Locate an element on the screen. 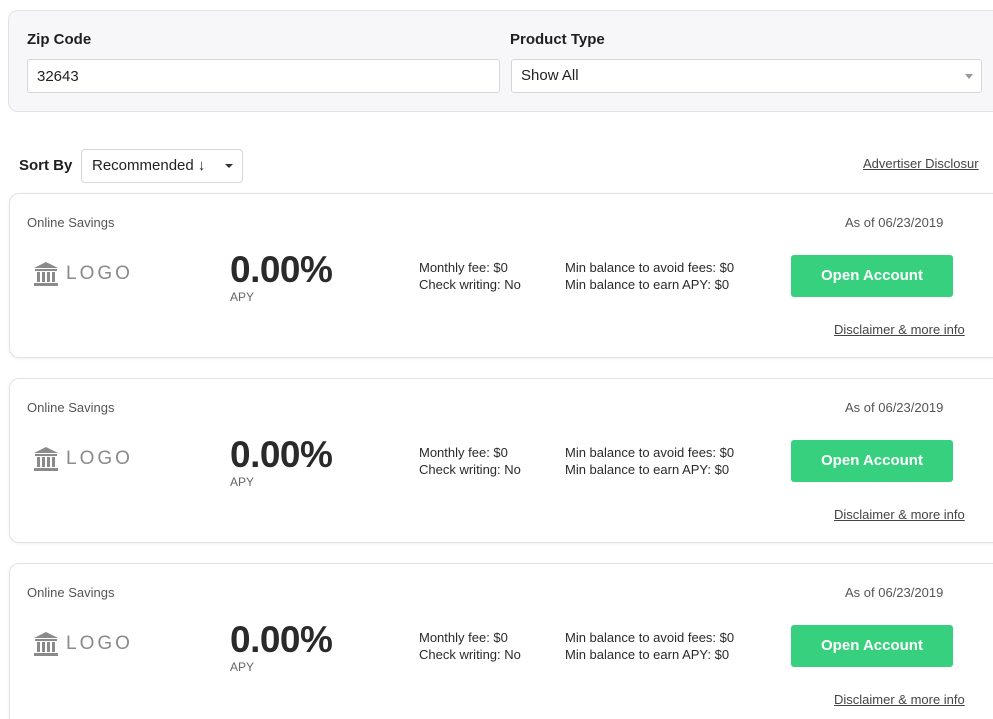  zip-code-input is located at coordinates (263, 76).